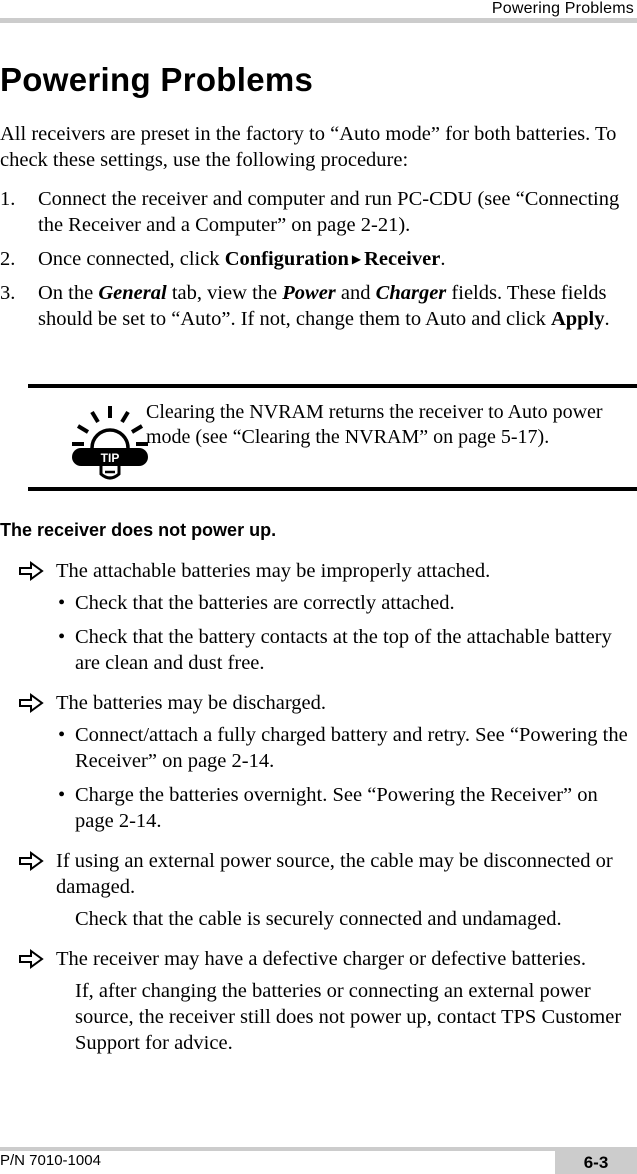  What do you see at coordinates (50, 1160) in the screenshot?
I see `part-number: P/N 7010-1004` at bounding box center [50, 1160].